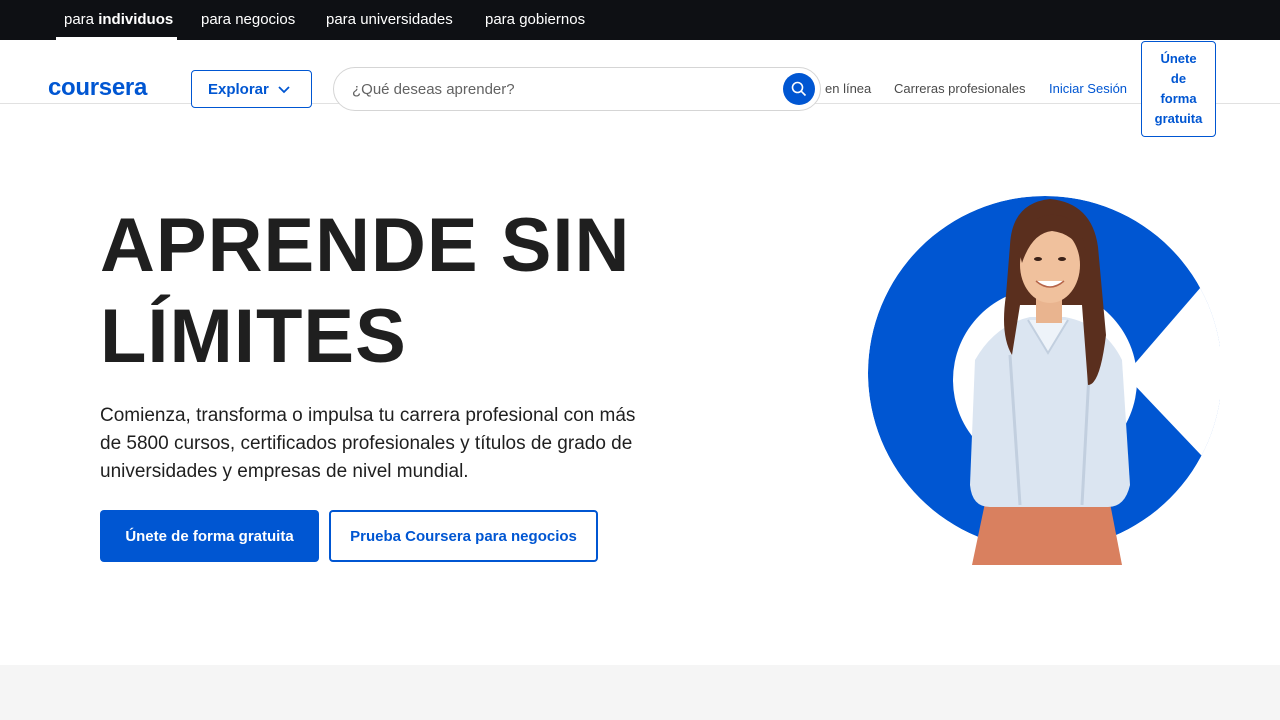  Describe the element at coordinates (136, 19) in the screenshot. I see `audience-tab-strong: individuos` at that location.